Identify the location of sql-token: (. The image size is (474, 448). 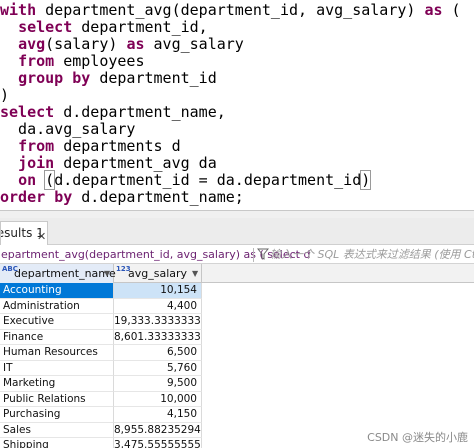
(451, 10).